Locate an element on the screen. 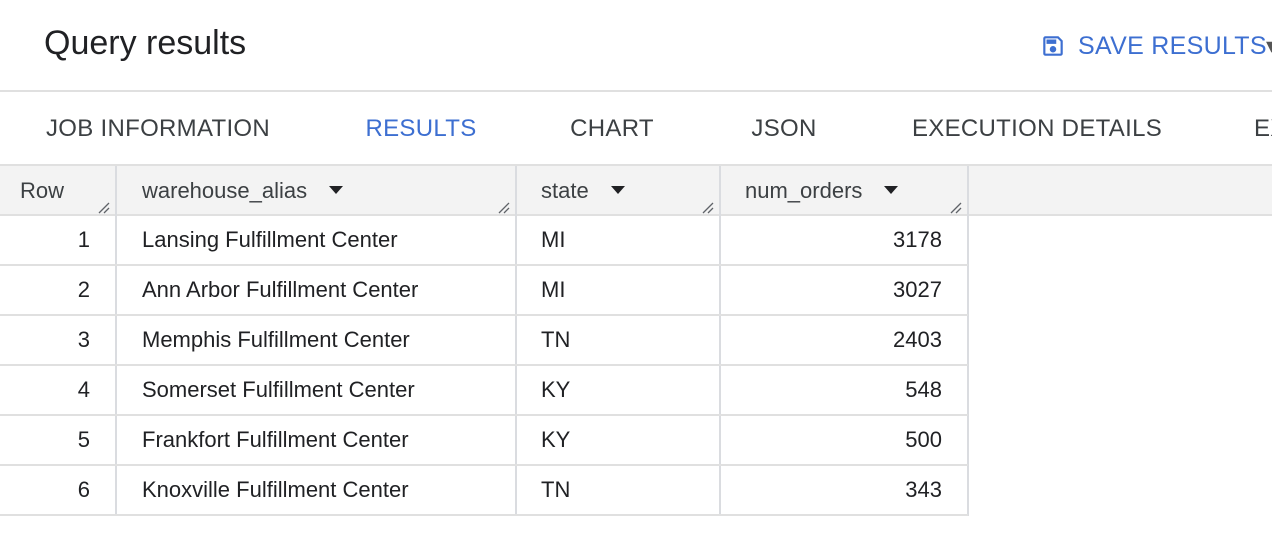 The height and width of the screenshot is (550, 1272). row-number-cell: 3 is located at coordinates (83, 339).